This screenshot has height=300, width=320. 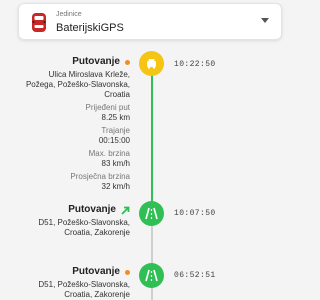 I want to click on stat-label: Trajanje, so click(x=115, y=130).